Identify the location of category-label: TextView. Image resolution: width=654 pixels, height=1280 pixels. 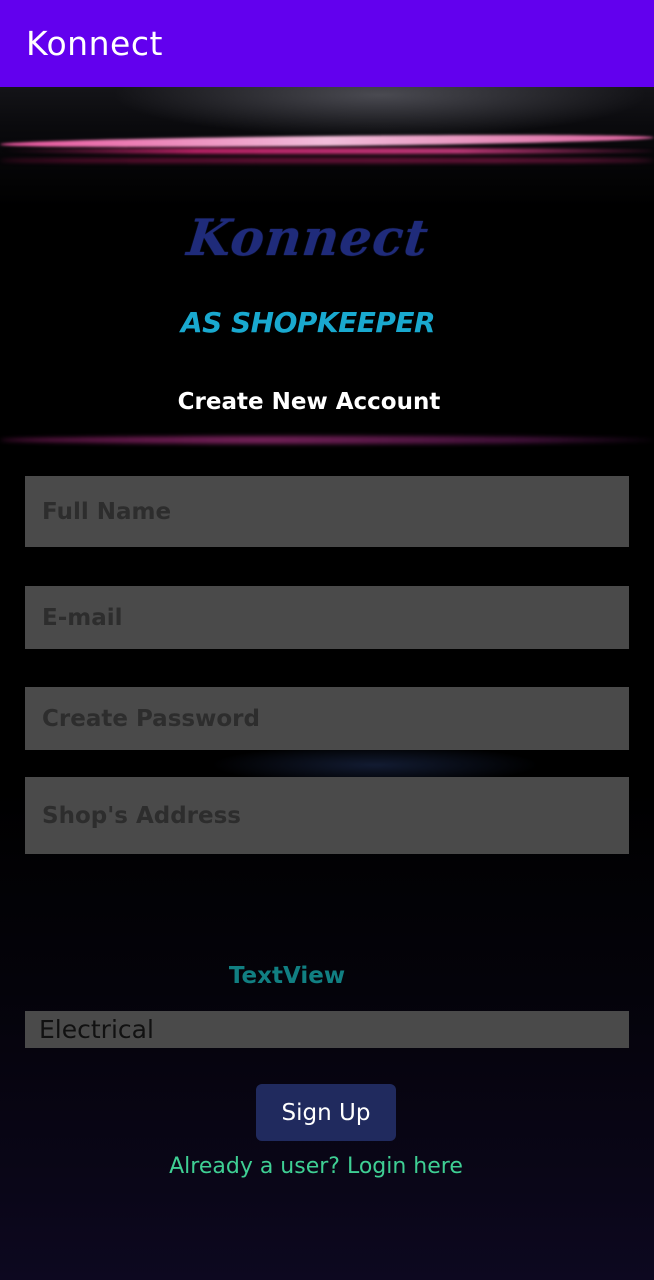
(287, 976).